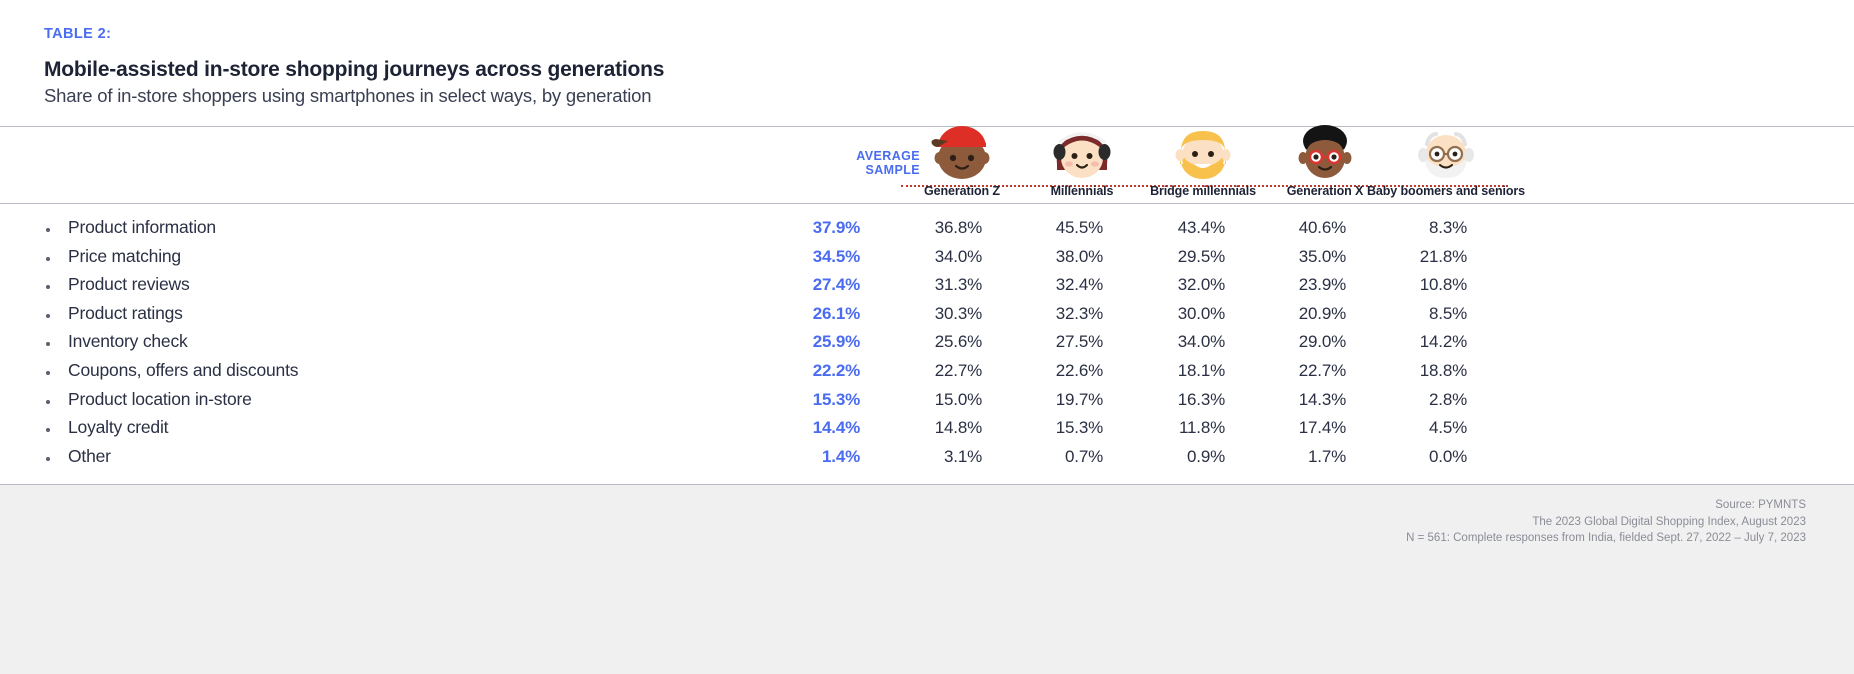  What do you see at coordinates (958, 342) in the screenshot?
I see `cell-value: 25.6%` at bounding box center [958, 342].